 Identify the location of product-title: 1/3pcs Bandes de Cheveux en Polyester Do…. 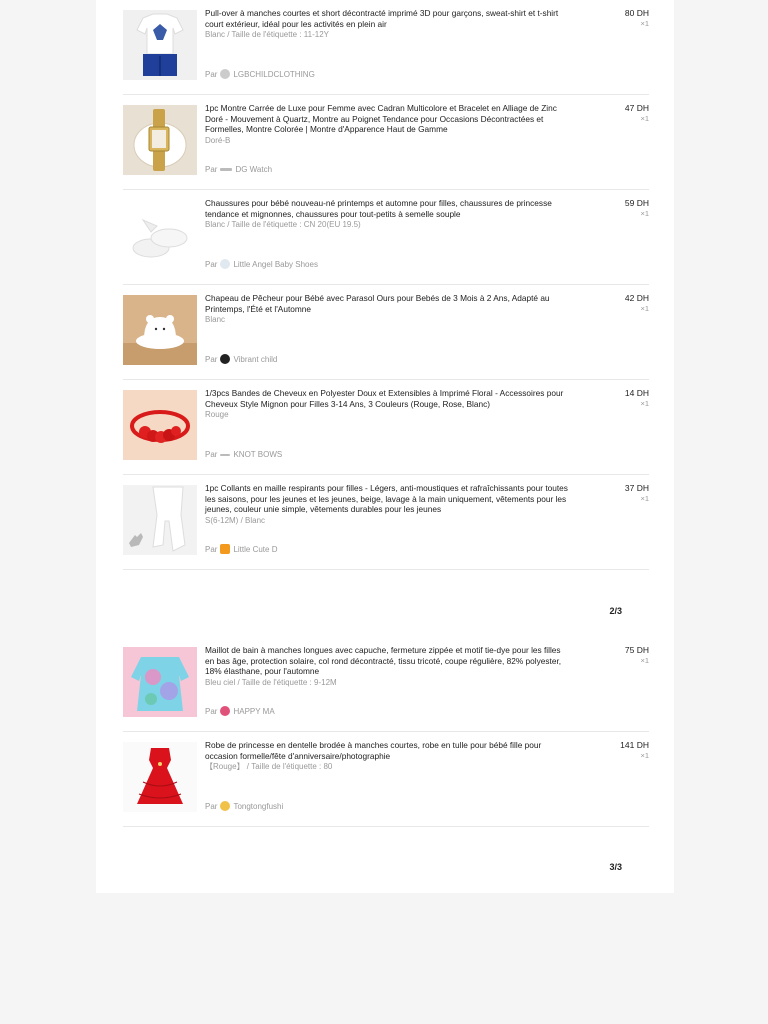
(388, 404).